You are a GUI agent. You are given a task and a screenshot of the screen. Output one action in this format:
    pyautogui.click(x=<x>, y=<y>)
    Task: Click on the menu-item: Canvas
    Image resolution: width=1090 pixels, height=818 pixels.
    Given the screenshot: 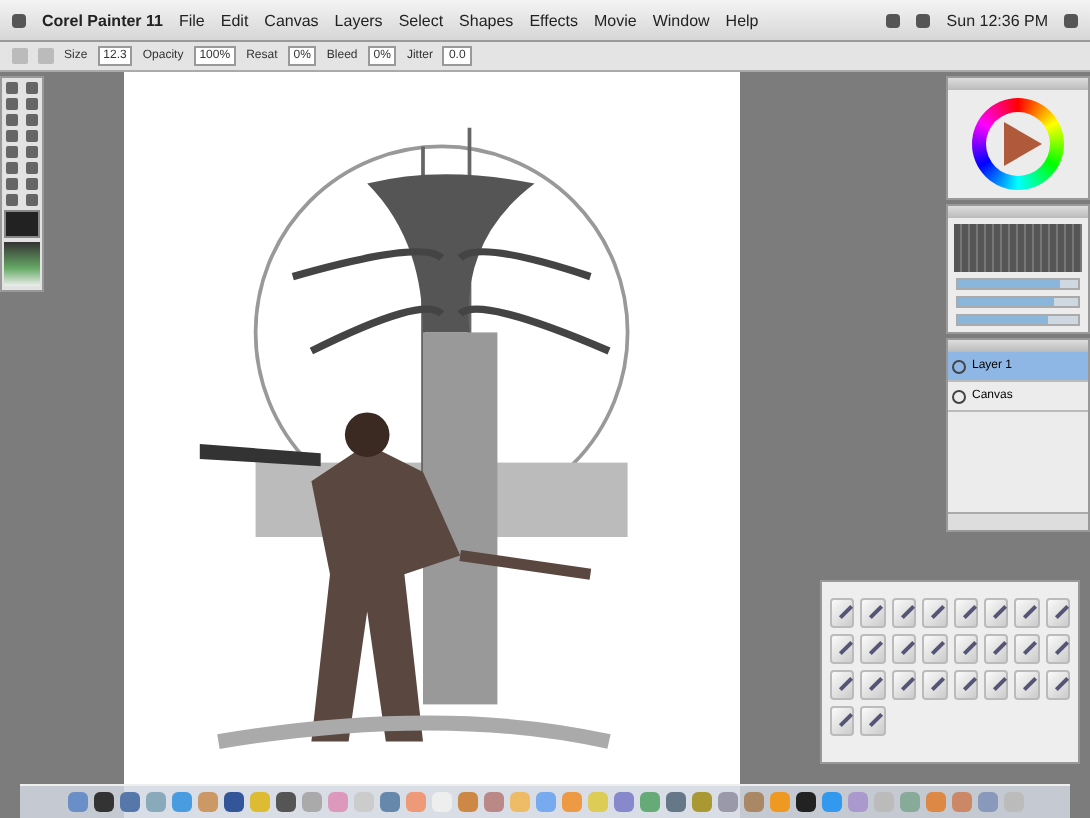 What is the action you would take?
    pyautogui.click(x=291, y=20)
    